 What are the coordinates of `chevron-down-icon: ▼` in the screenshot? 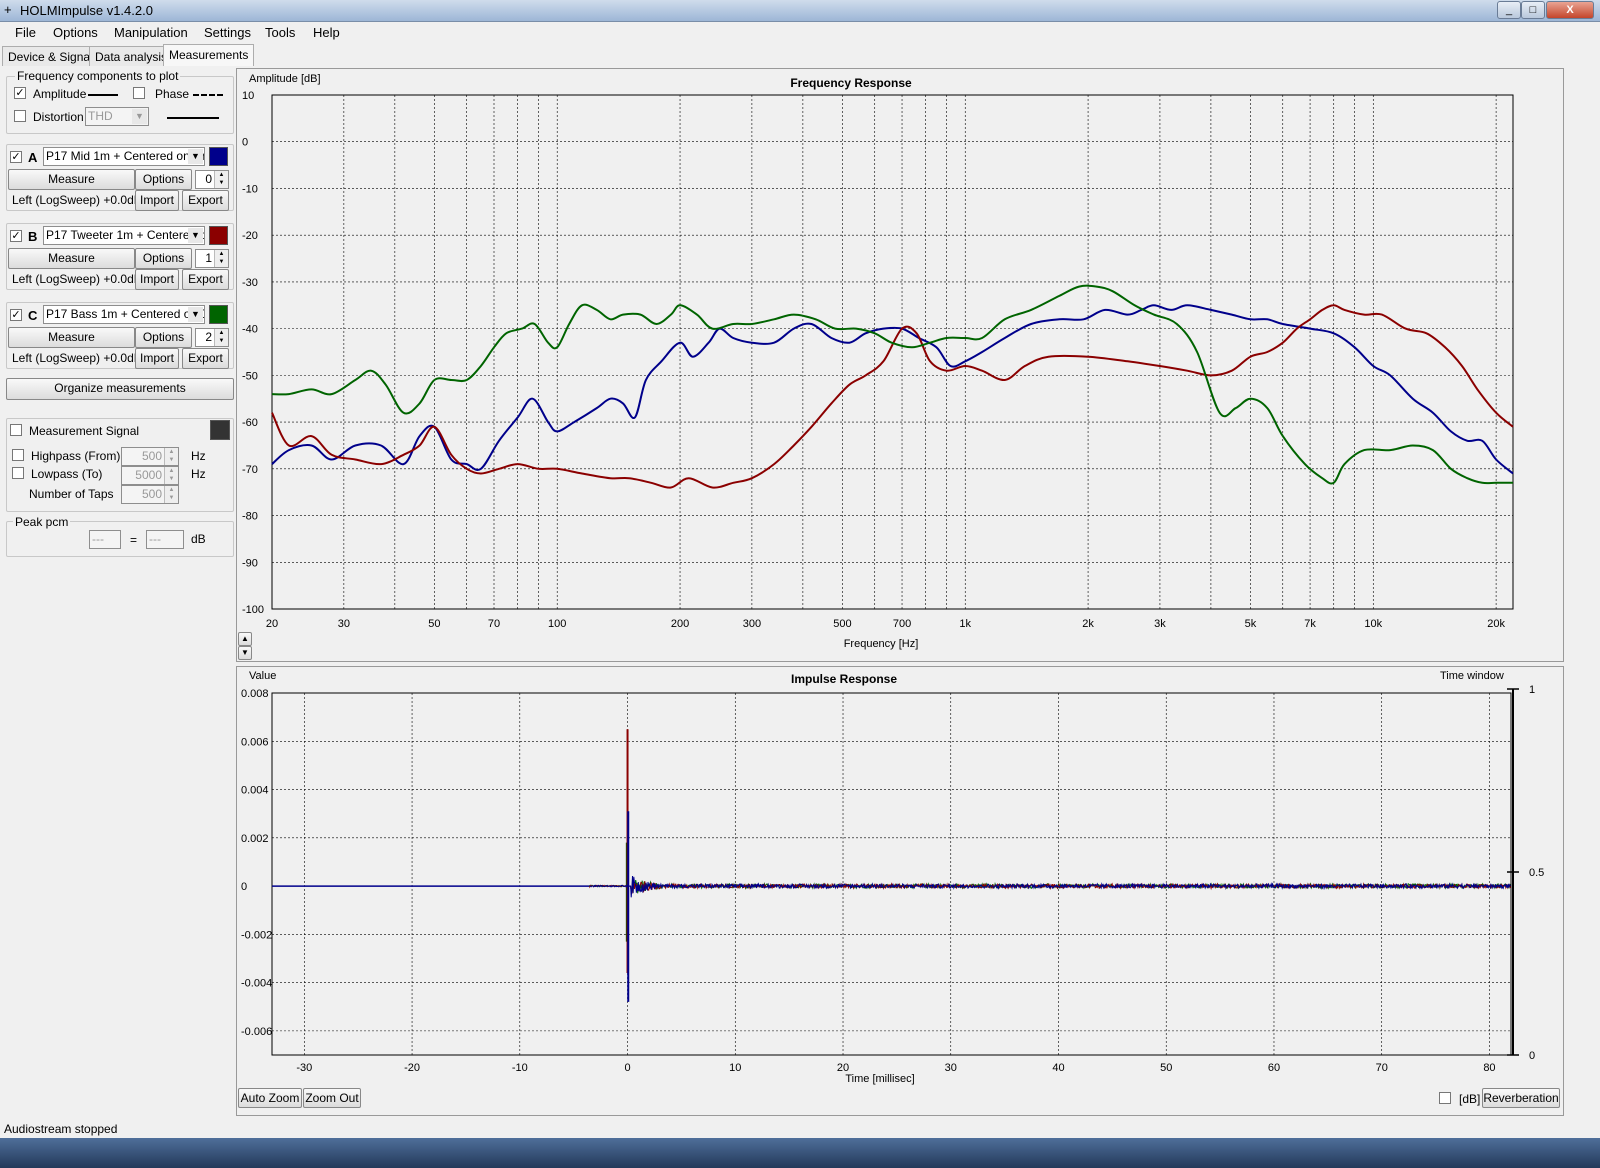 It's located at (195, 235).